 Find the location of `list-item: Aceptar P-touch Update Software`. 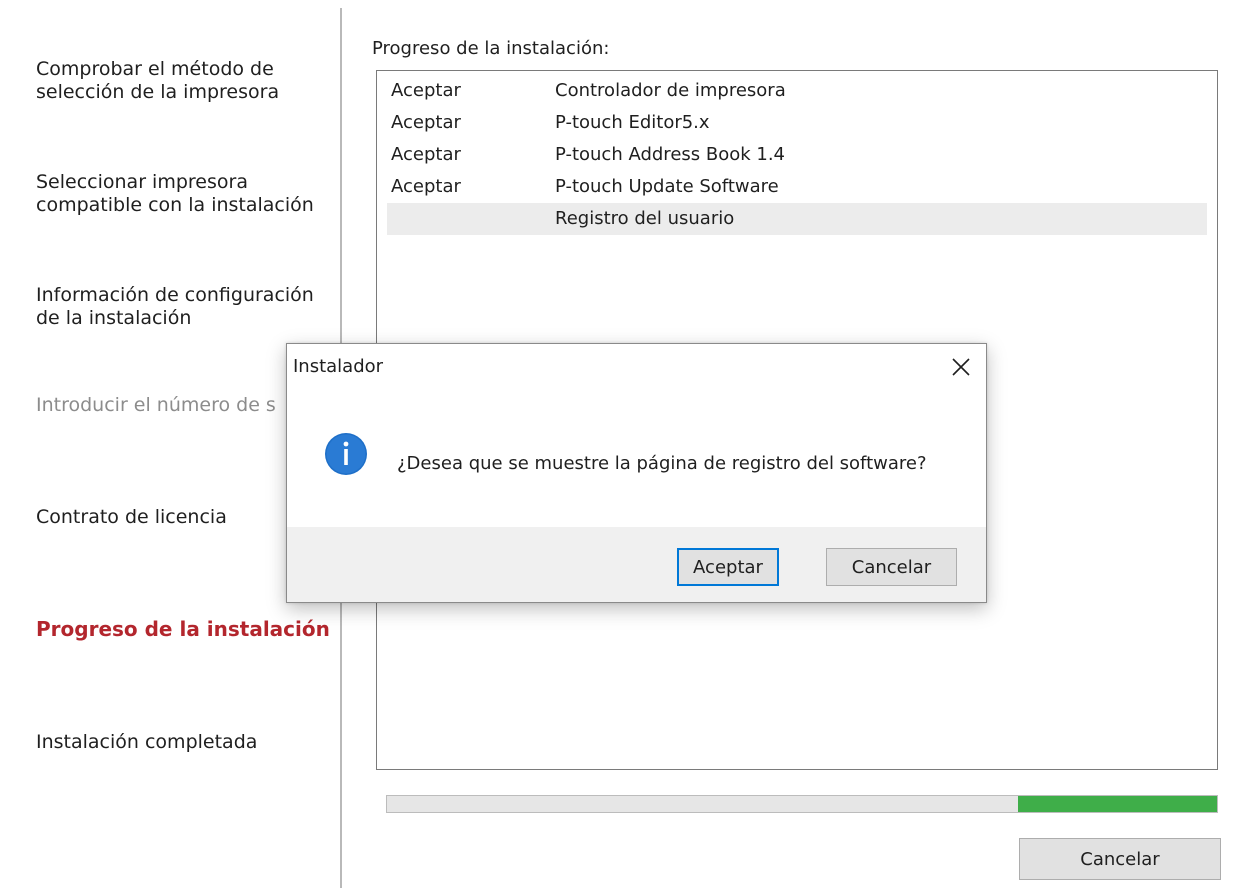

list-item: Aceptar P-touch Update Software is located at coordinates (797, 187).